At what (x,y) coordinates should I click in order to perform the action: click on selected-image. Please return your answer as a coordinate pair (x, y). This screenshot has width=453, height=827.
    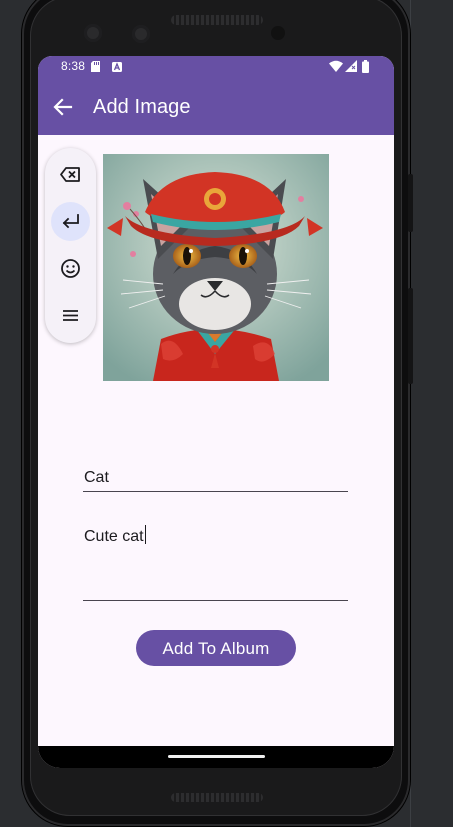
    Looking at the image, I should click on (216, 267).